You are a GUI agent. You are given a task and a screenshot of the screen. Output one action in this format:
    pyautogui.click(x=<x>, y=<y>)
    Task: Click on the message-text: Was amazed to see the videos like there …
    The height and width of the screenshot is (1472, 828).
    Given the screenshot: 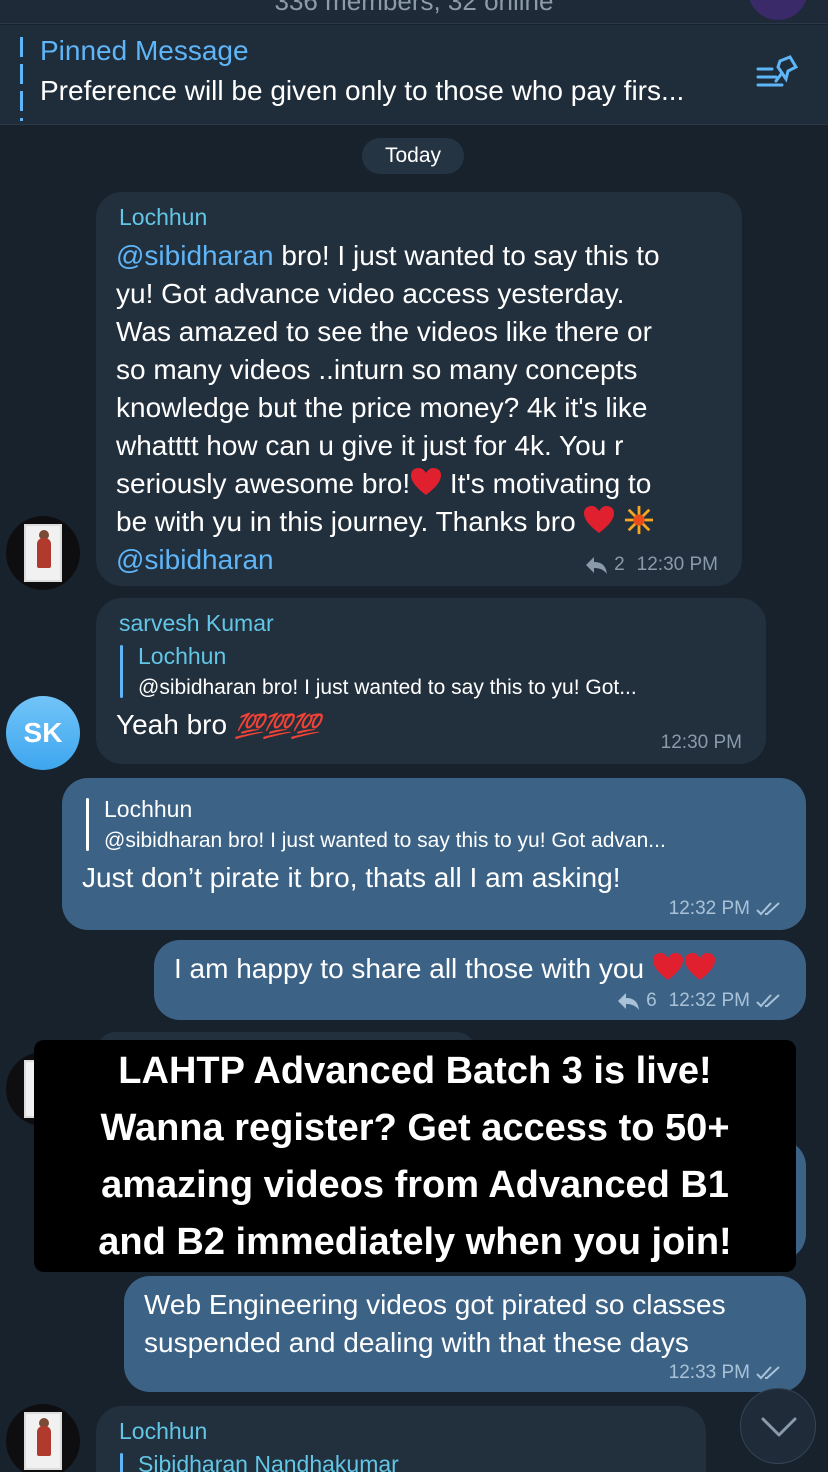 What is the action you would take?
    pyautogui.click(x=384, y=331)
    